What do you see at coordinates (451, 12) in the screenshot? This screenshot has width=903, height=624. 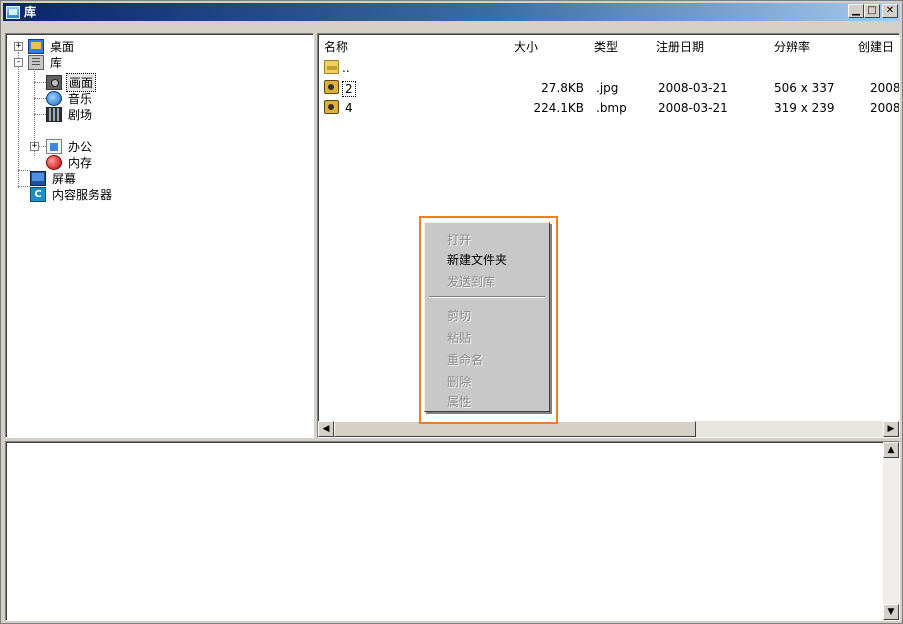 I see `title-bar: 库 ▁ □ ✕` at bounding box center [451, 12].